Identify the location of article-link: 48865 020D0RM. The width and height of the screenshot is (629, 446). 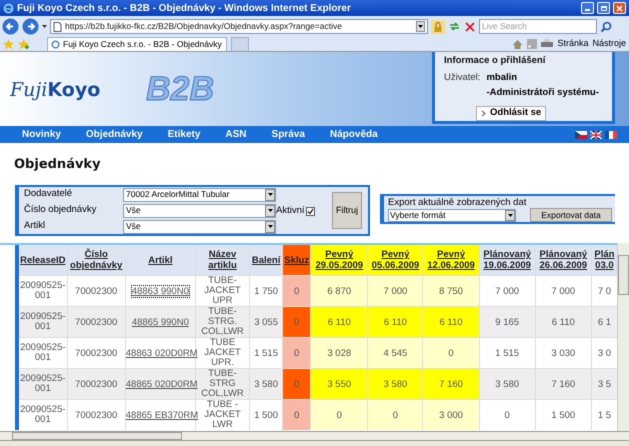
(162, 384).